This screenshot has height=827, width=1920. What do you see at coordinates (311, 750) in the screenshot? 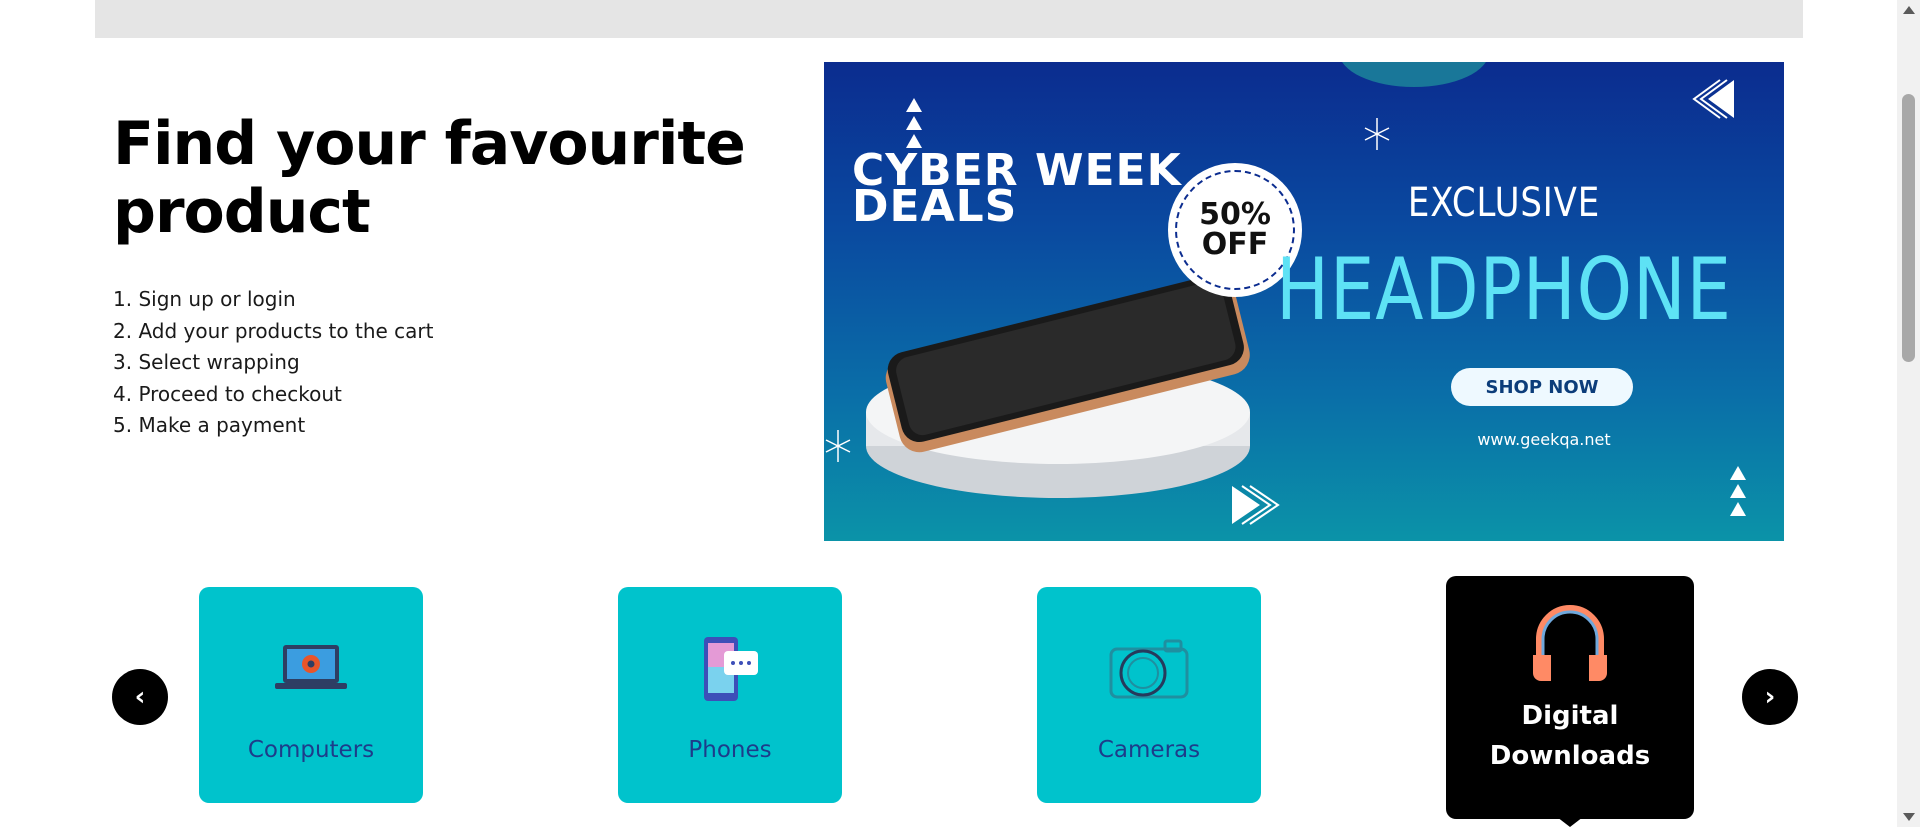
I see `category-label: Computers` at bounding box center [311, 750].